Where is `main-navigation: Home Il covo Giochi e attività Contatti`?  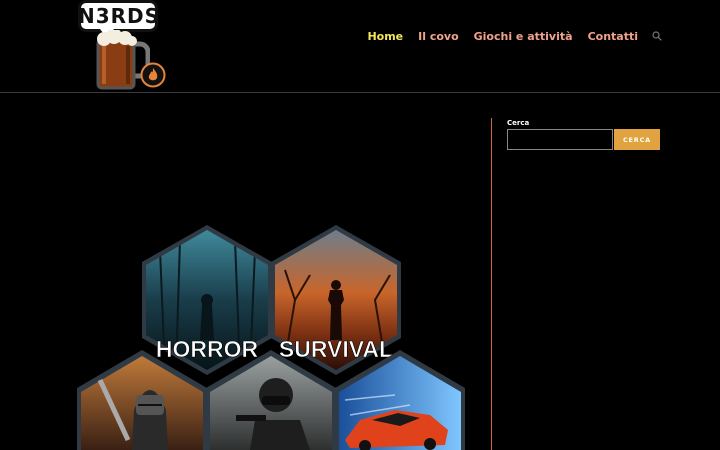
main-navigation: Home Il covo Giochi e attività Contatti is located at coordinates (507, 36).